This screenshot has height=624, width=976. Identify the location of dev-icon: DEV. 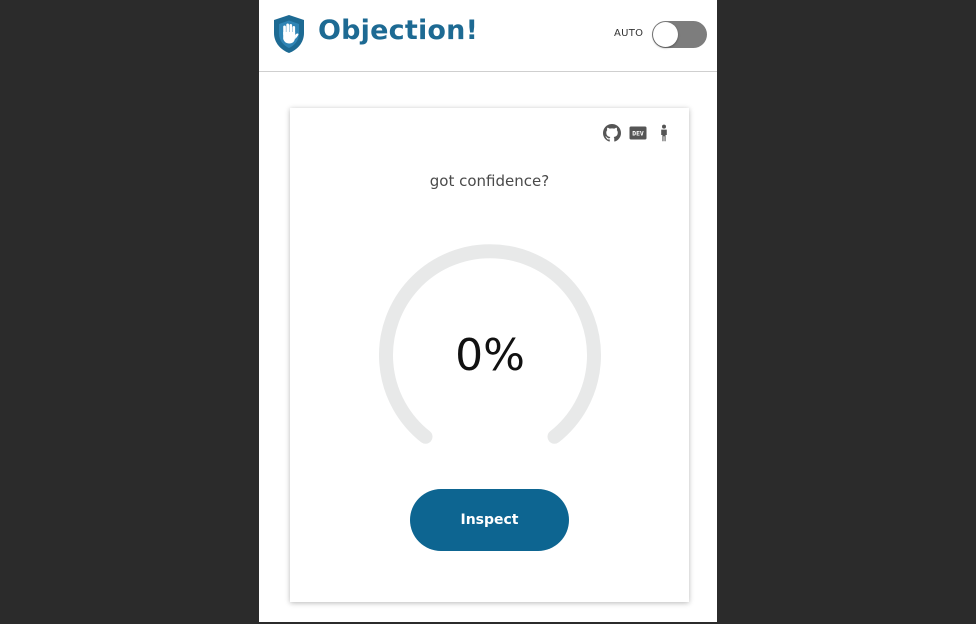
(638, 133).